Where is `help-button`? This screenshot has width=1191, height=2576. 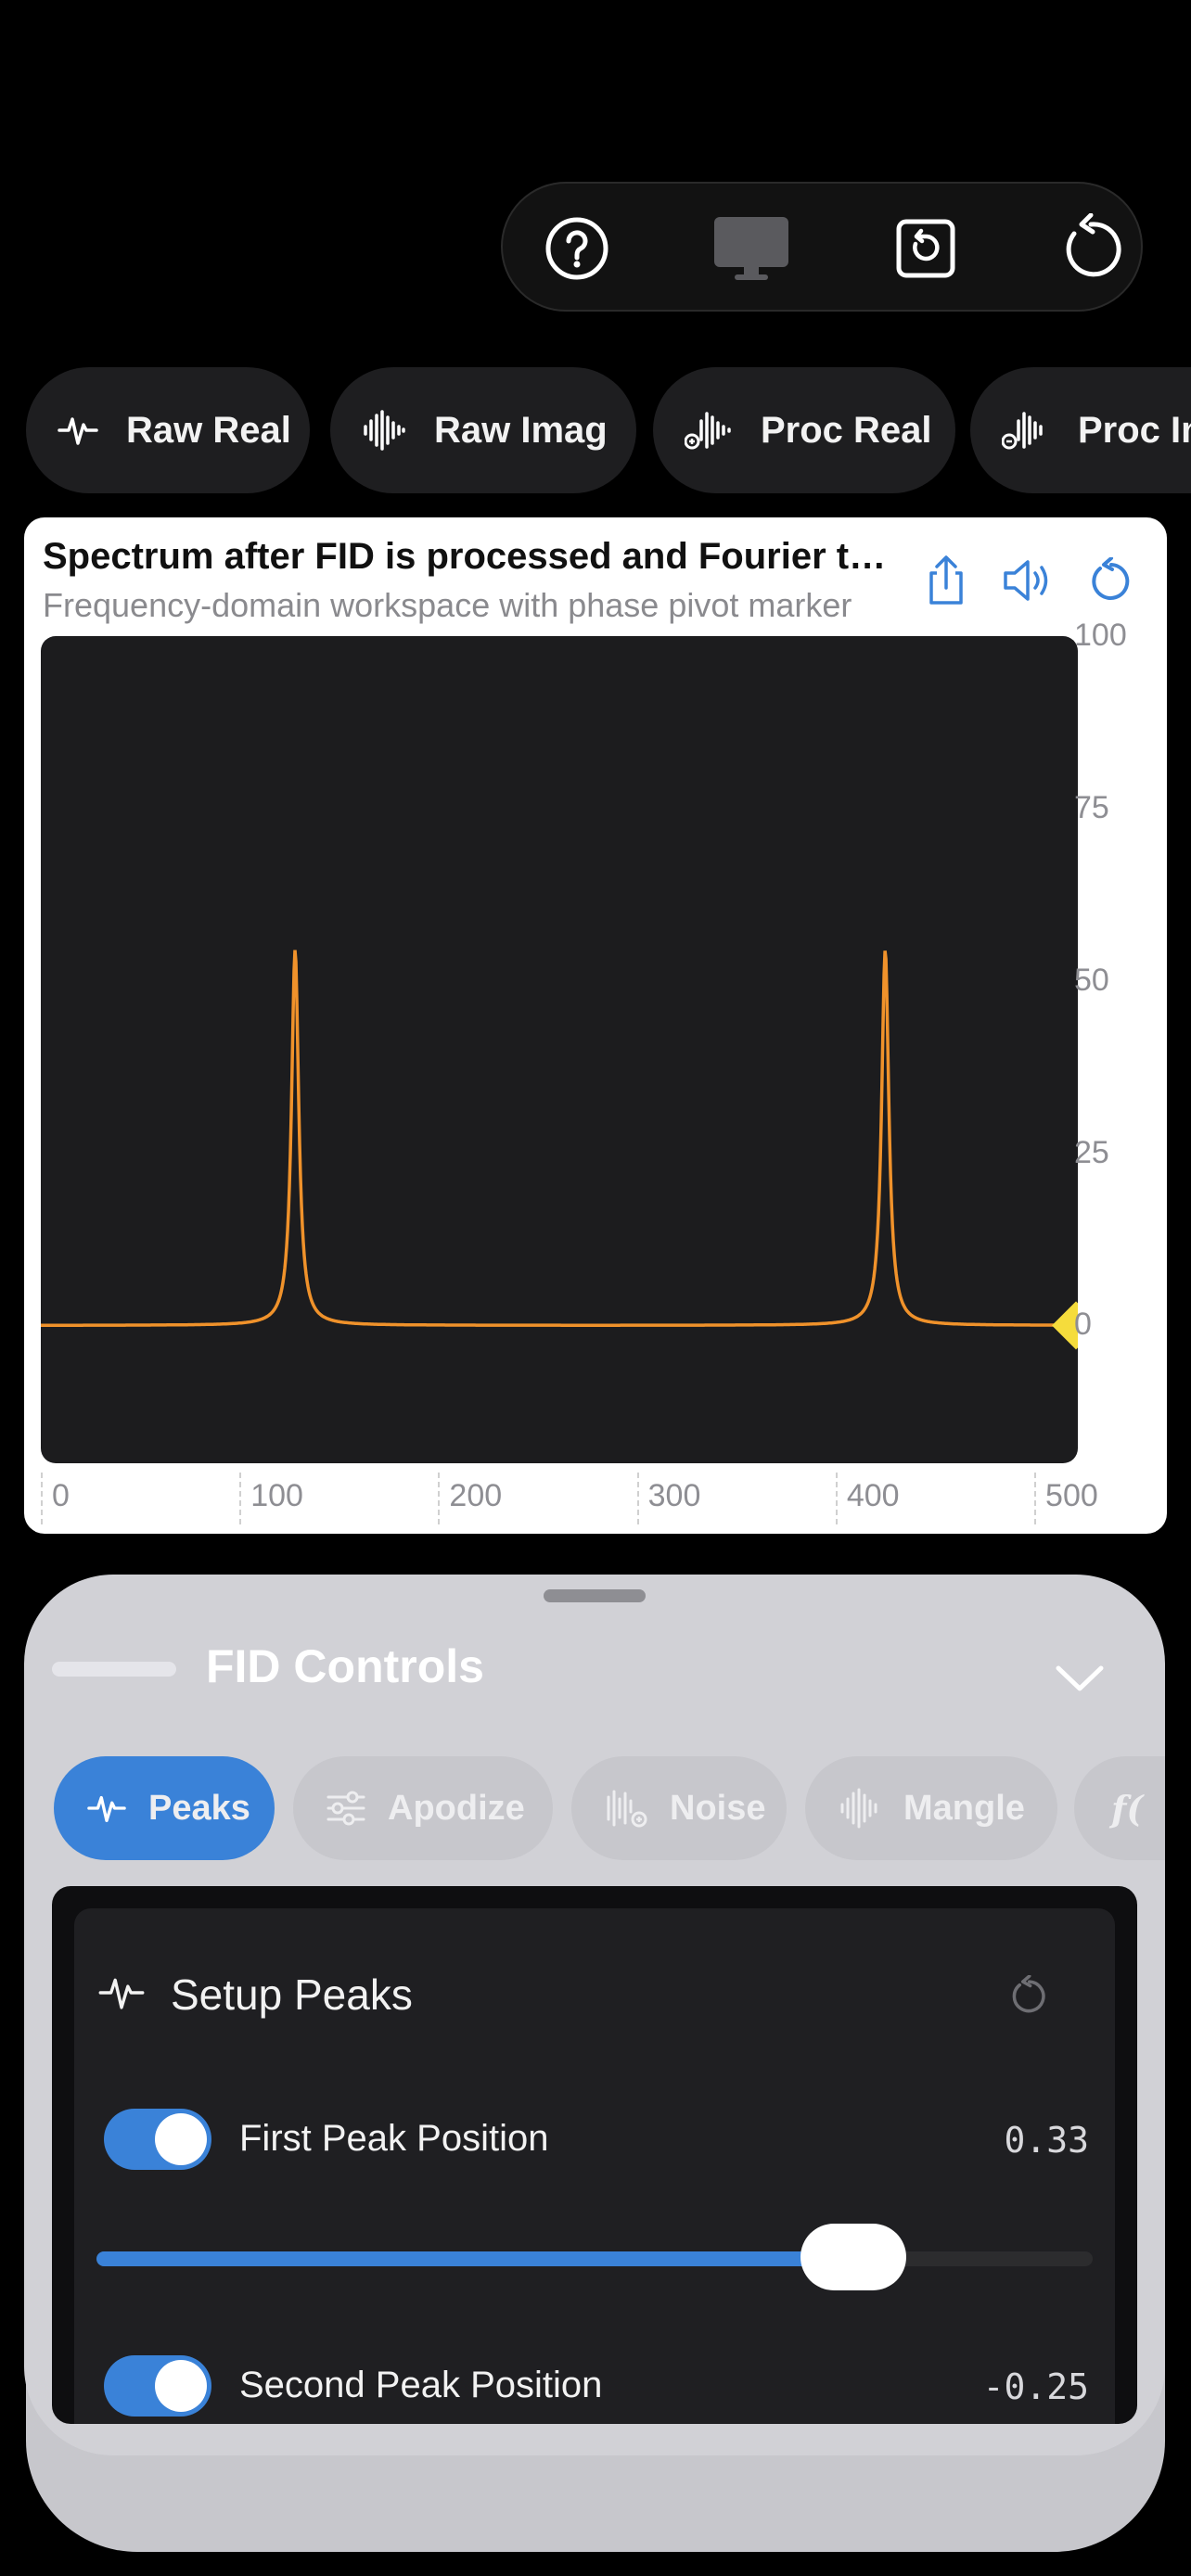 help-button is located at coordinates (577, 249).